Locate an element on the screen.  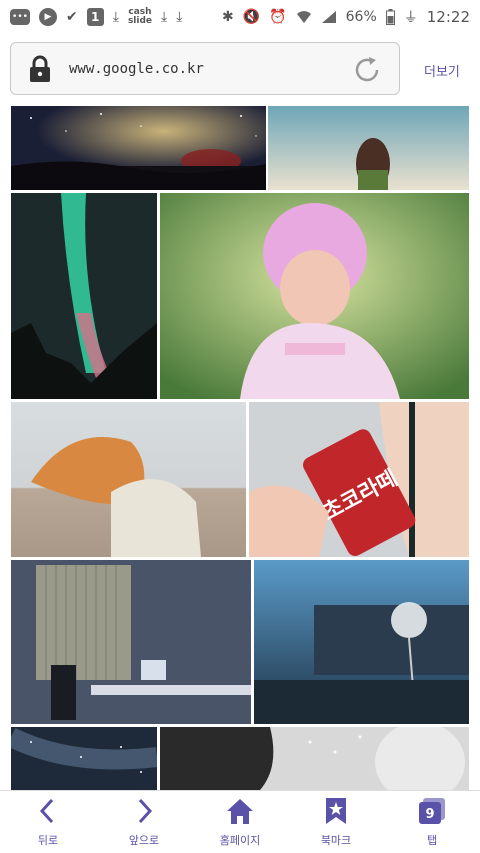
status-bar-notifications: ••• ▶ ✔ 1 ⤓ cash slide ⤓ ⤓ is located at coordinates (96, 16).